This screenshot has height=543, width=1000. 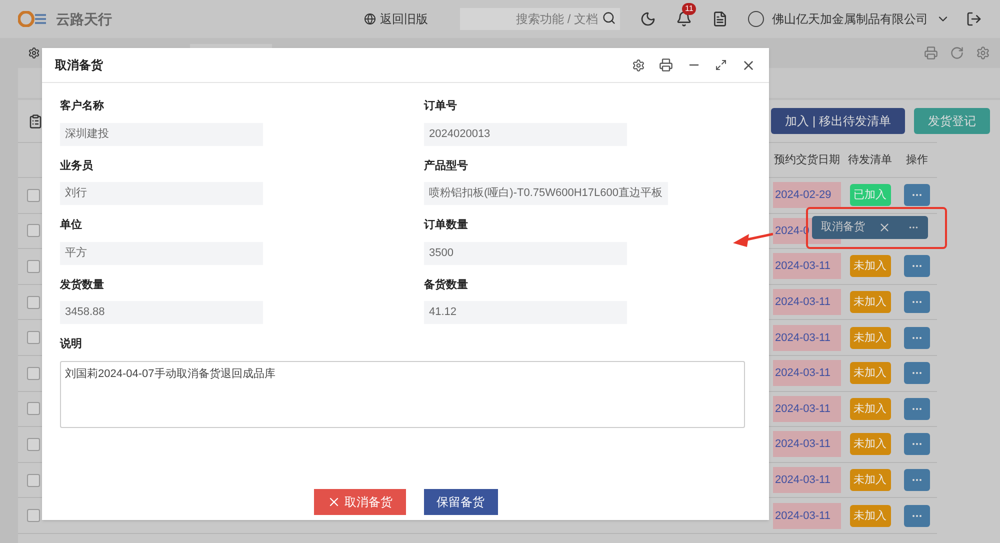 What do you see at coordinates (446, 166) in the screenshot?
I see `field-label: 产品型号` at bounding box center [446, 166].